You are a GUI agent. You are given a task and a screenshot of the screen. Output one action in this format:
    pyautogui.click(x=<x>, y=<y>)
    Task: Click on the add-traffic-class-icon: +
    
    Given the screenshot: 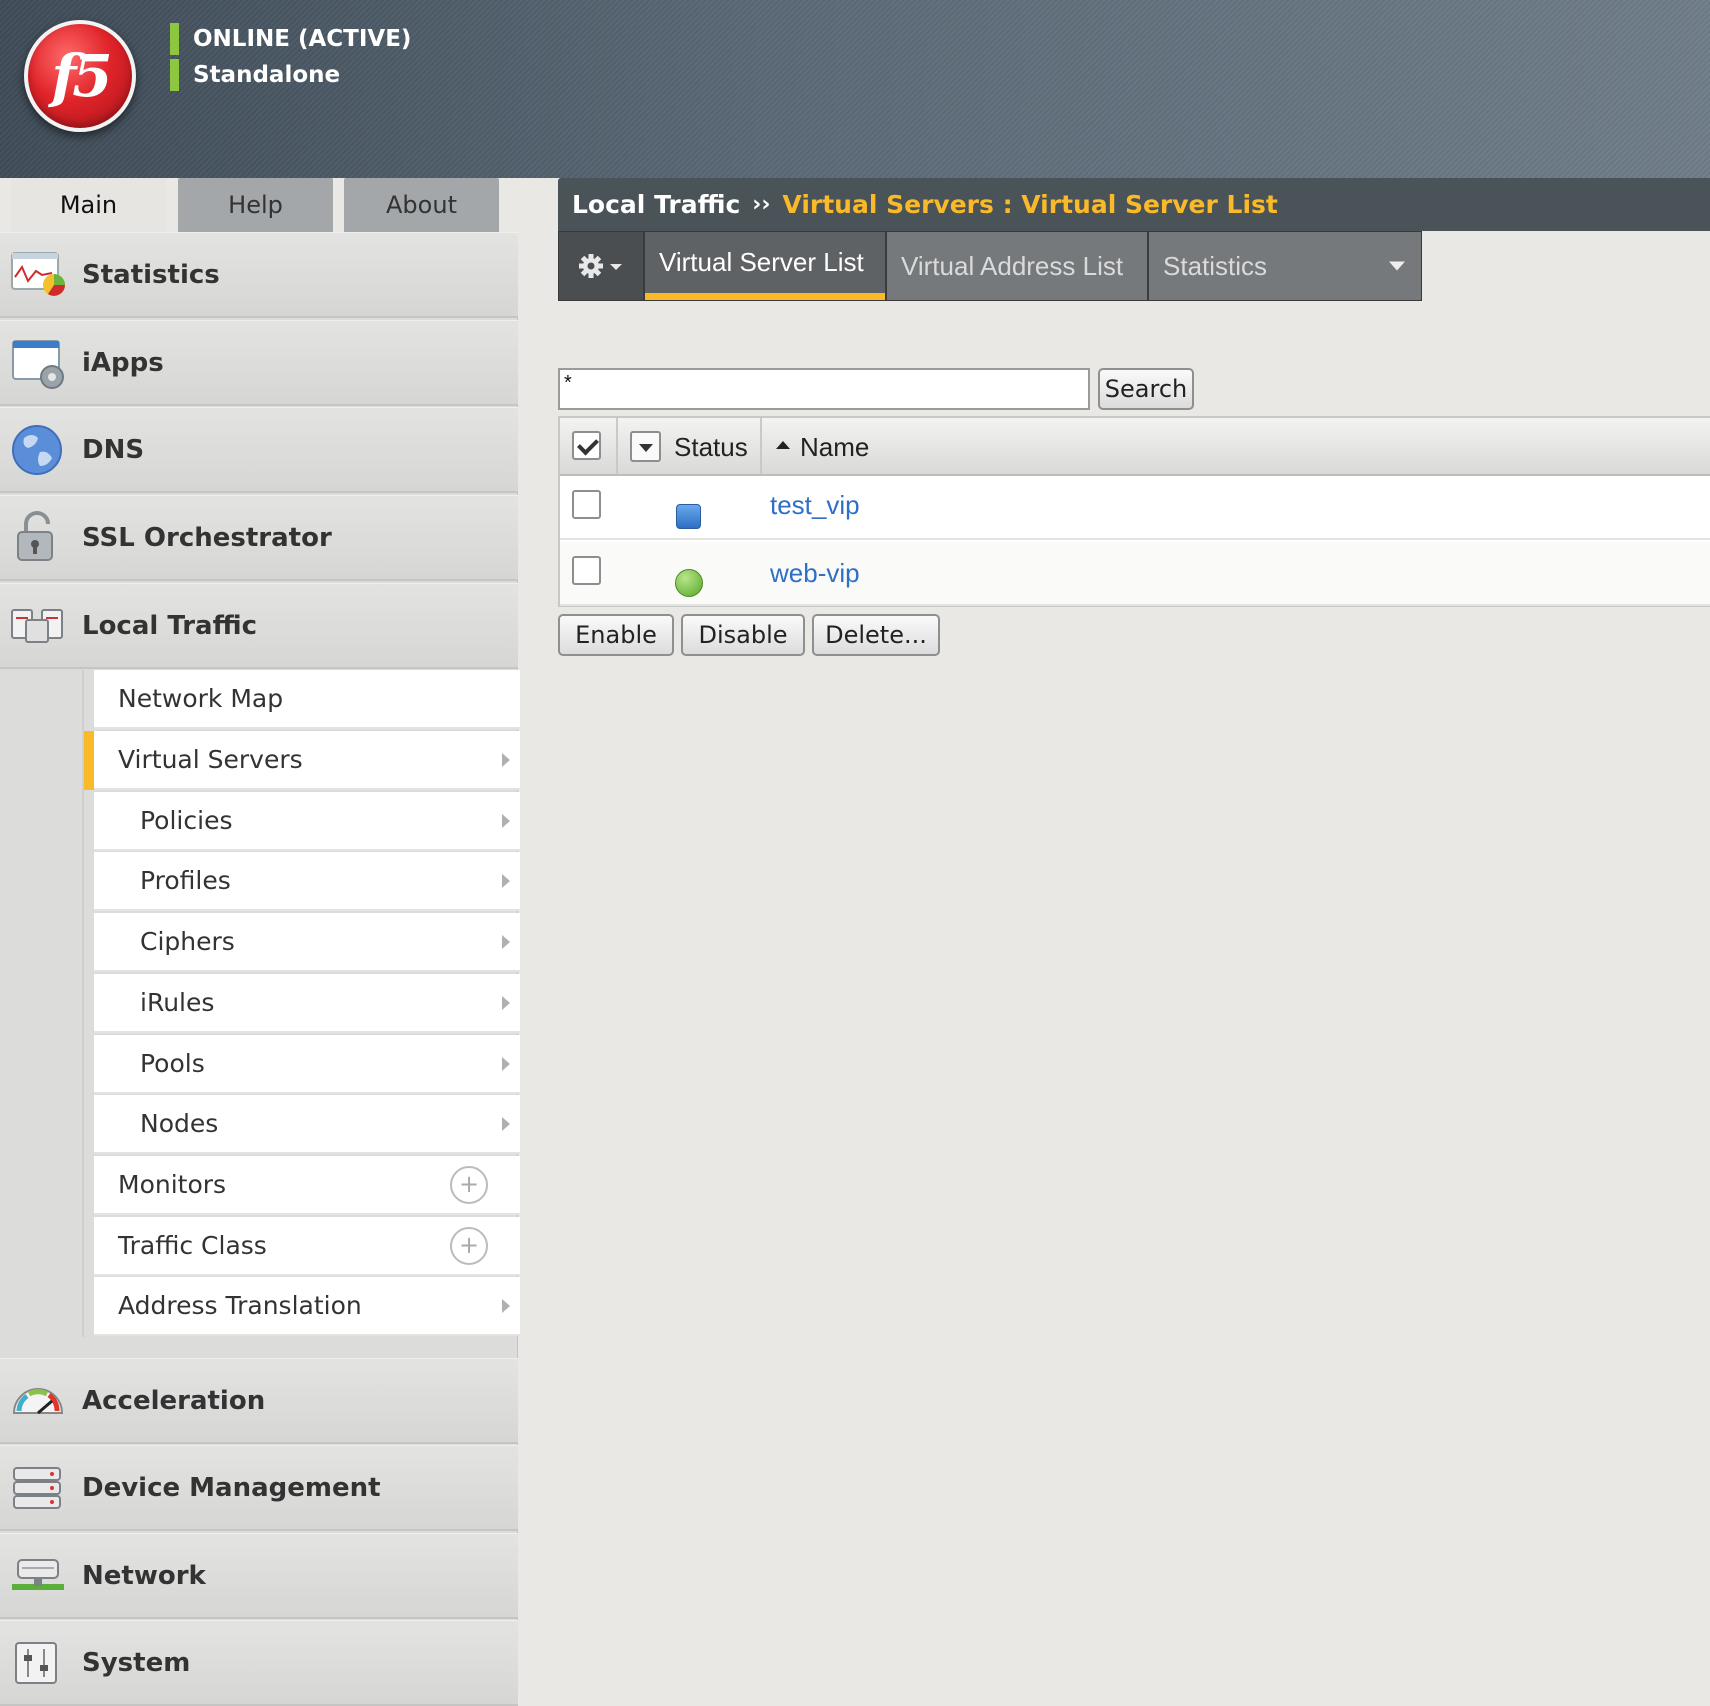 What is the action you would take?
    pyautogui.click(x=469, y=1245)
    